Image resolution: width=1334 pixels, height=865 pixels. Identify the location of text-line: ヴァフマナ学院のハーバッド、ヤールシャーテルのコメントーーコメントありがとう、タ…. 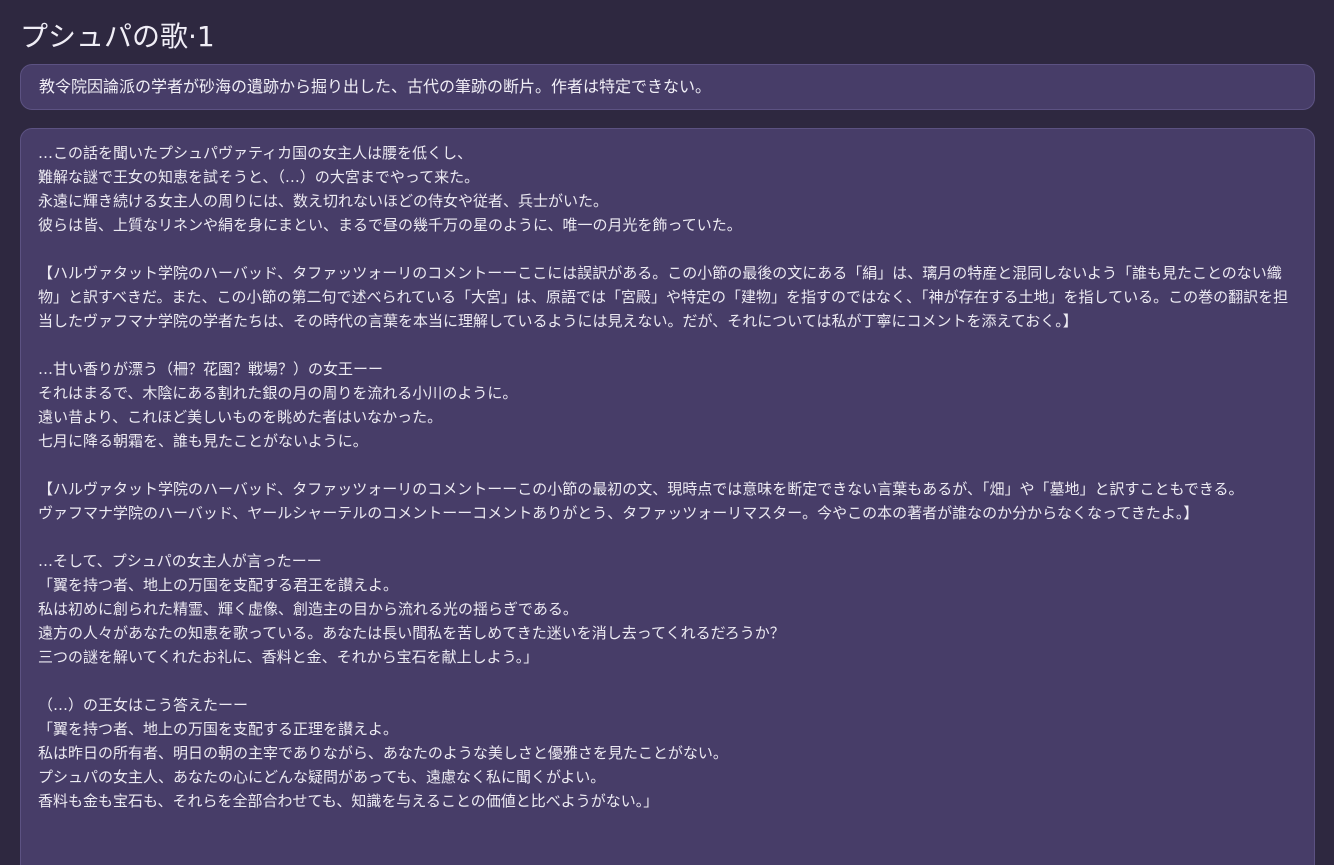
(618, 513).